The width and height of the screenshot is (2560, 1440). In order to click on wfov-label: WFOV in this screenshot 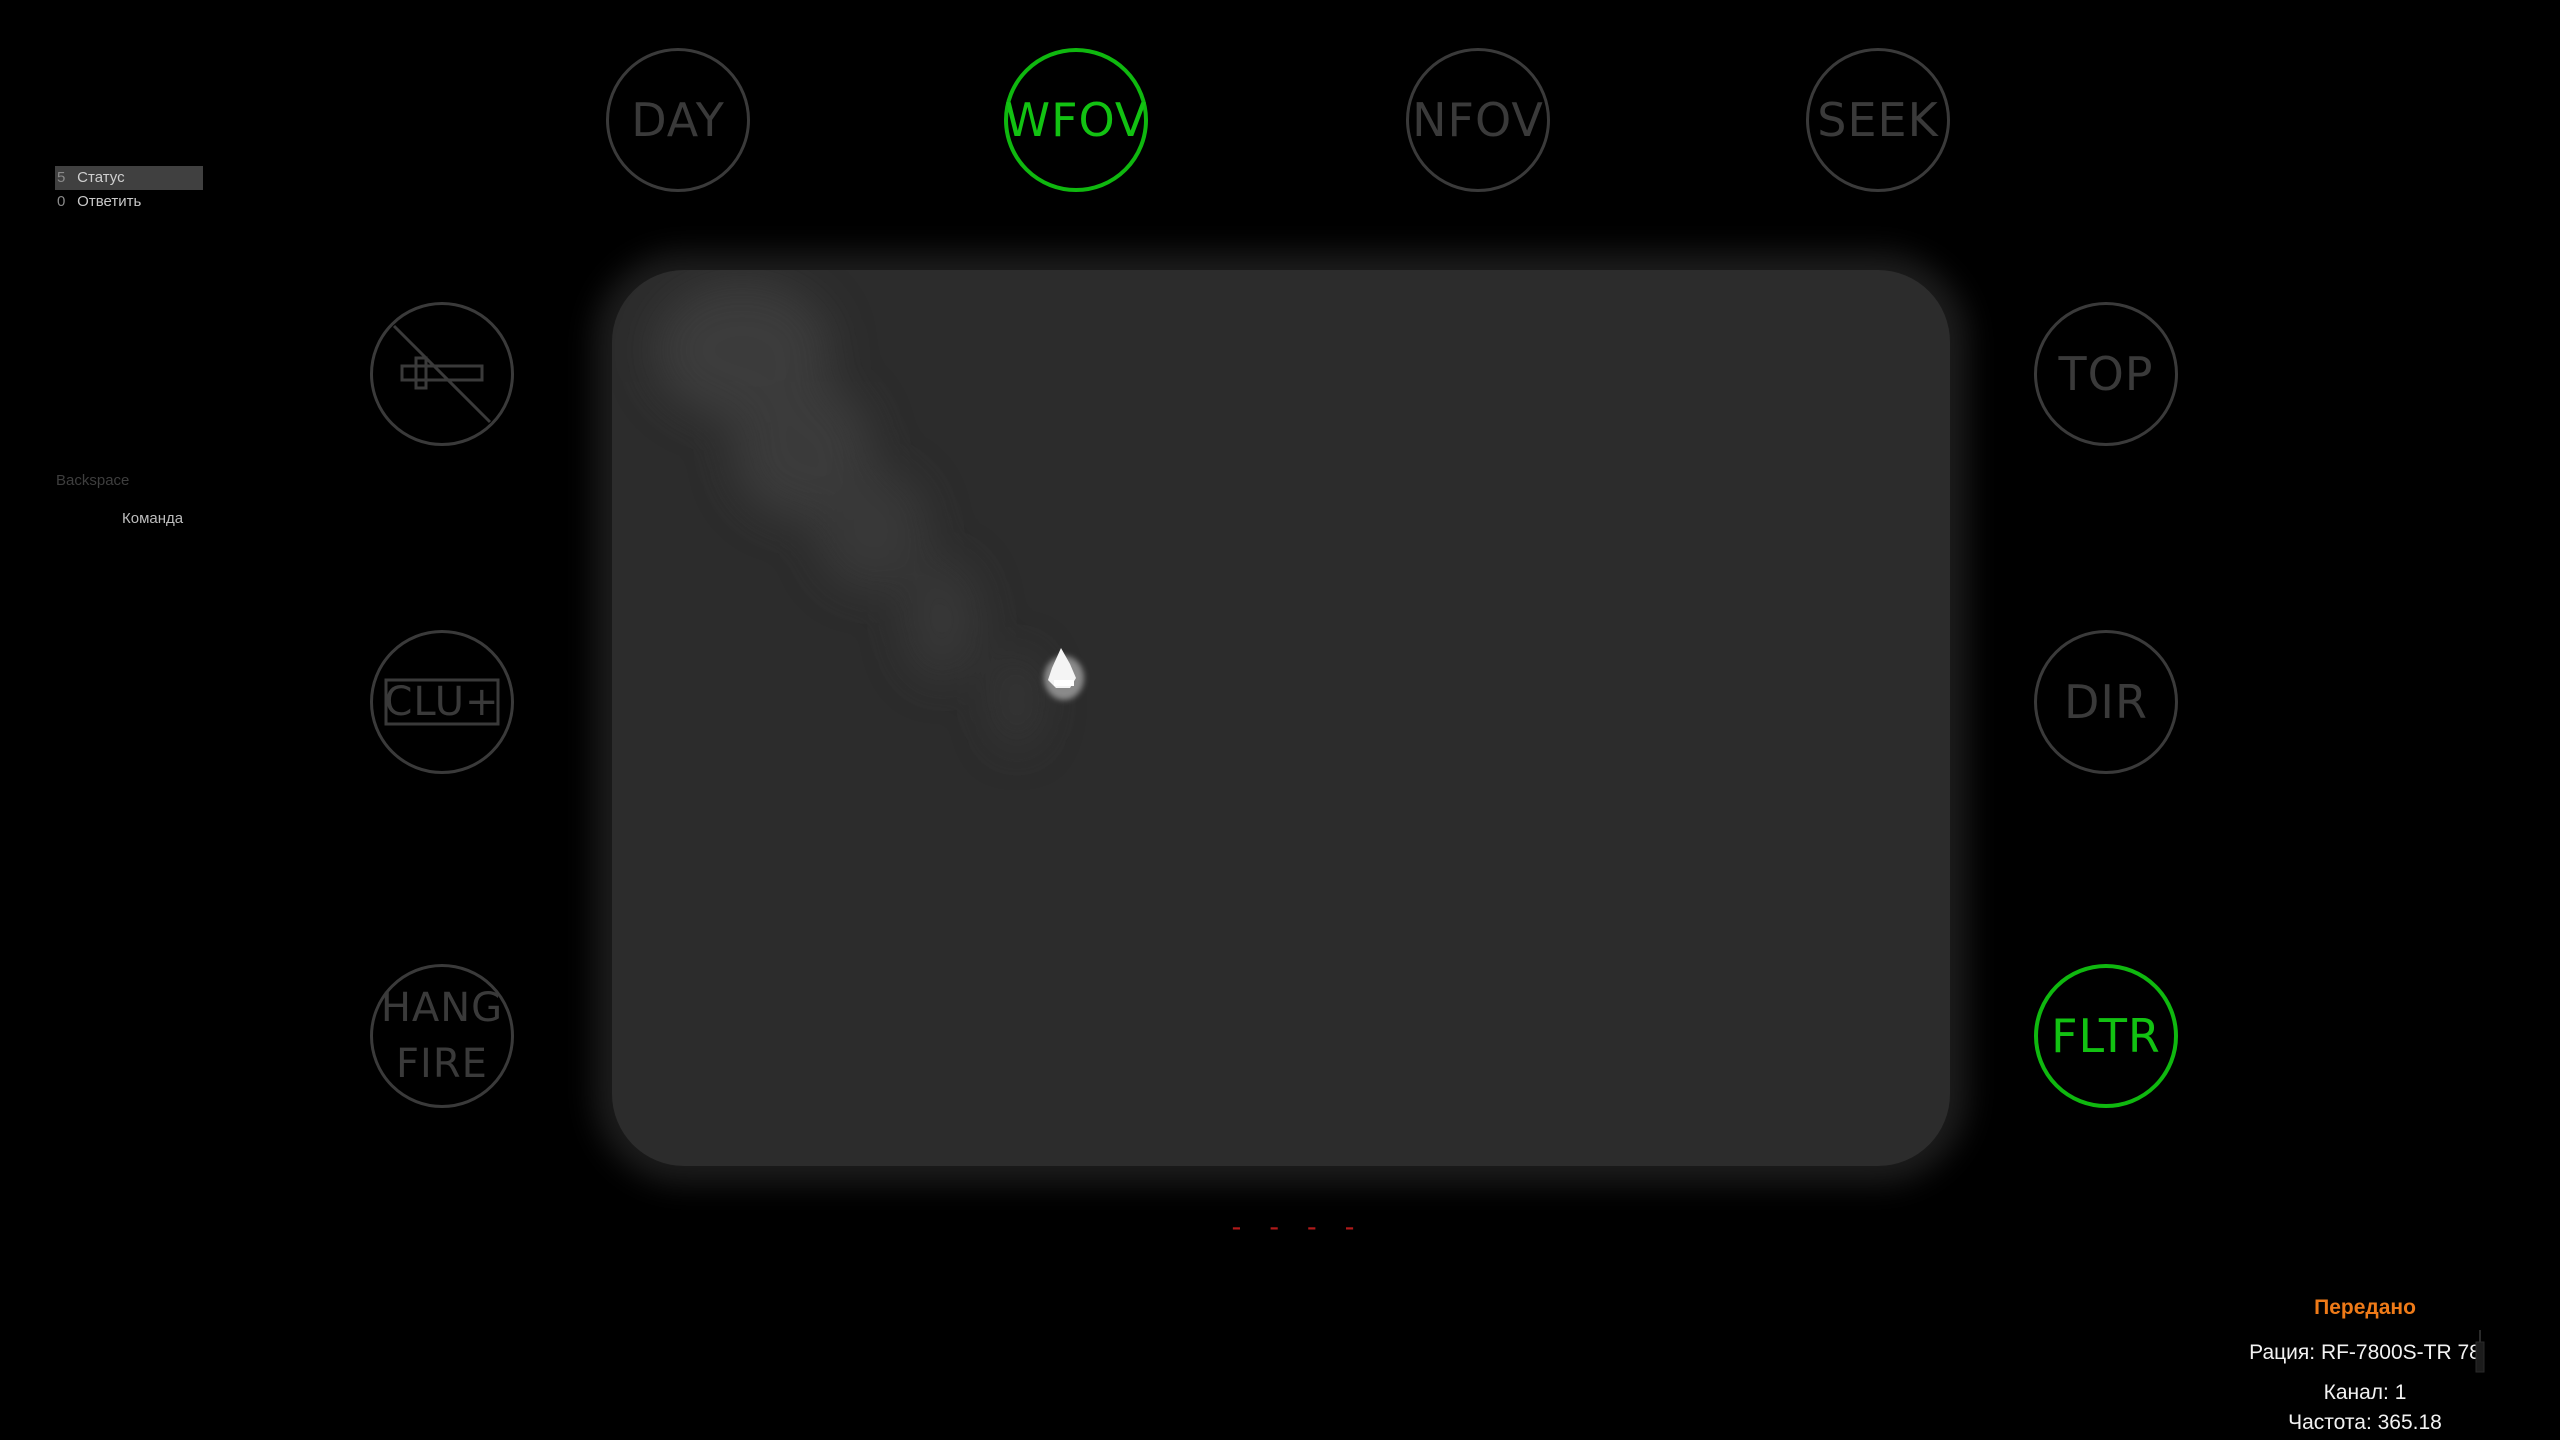, I will do `click(1076, 120)`.